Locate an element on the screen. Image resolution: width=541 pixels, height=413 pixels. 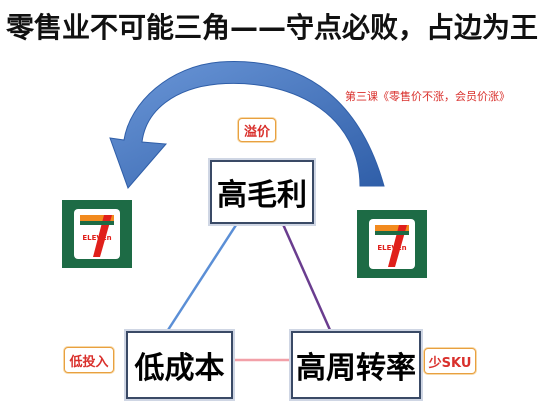
tag-low-investment: 低投入 is located at coordinates (89, 360).